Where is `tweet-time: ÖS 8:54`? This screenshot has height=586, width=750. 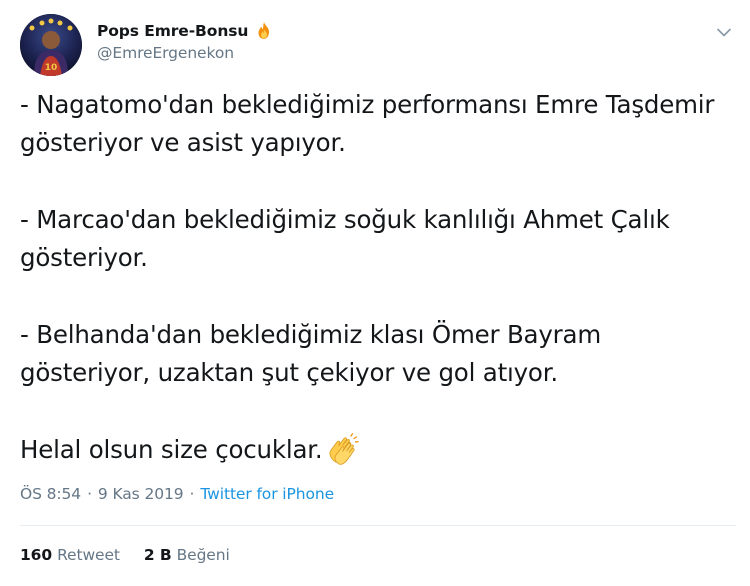
tweet-time: ÖS 8:54 is located at coordinates (50, 494).